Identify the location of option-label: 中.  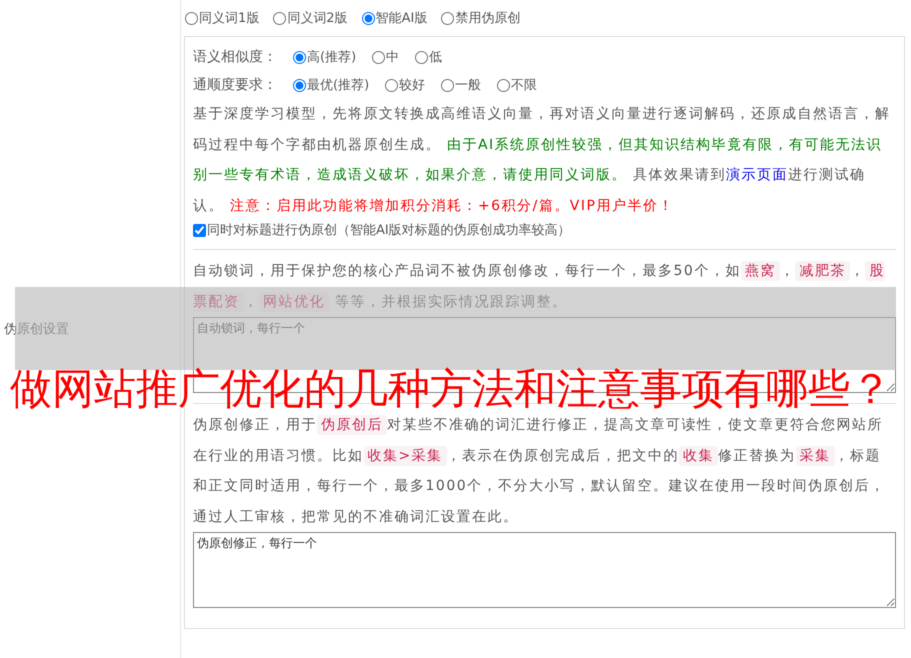
(393, 57).